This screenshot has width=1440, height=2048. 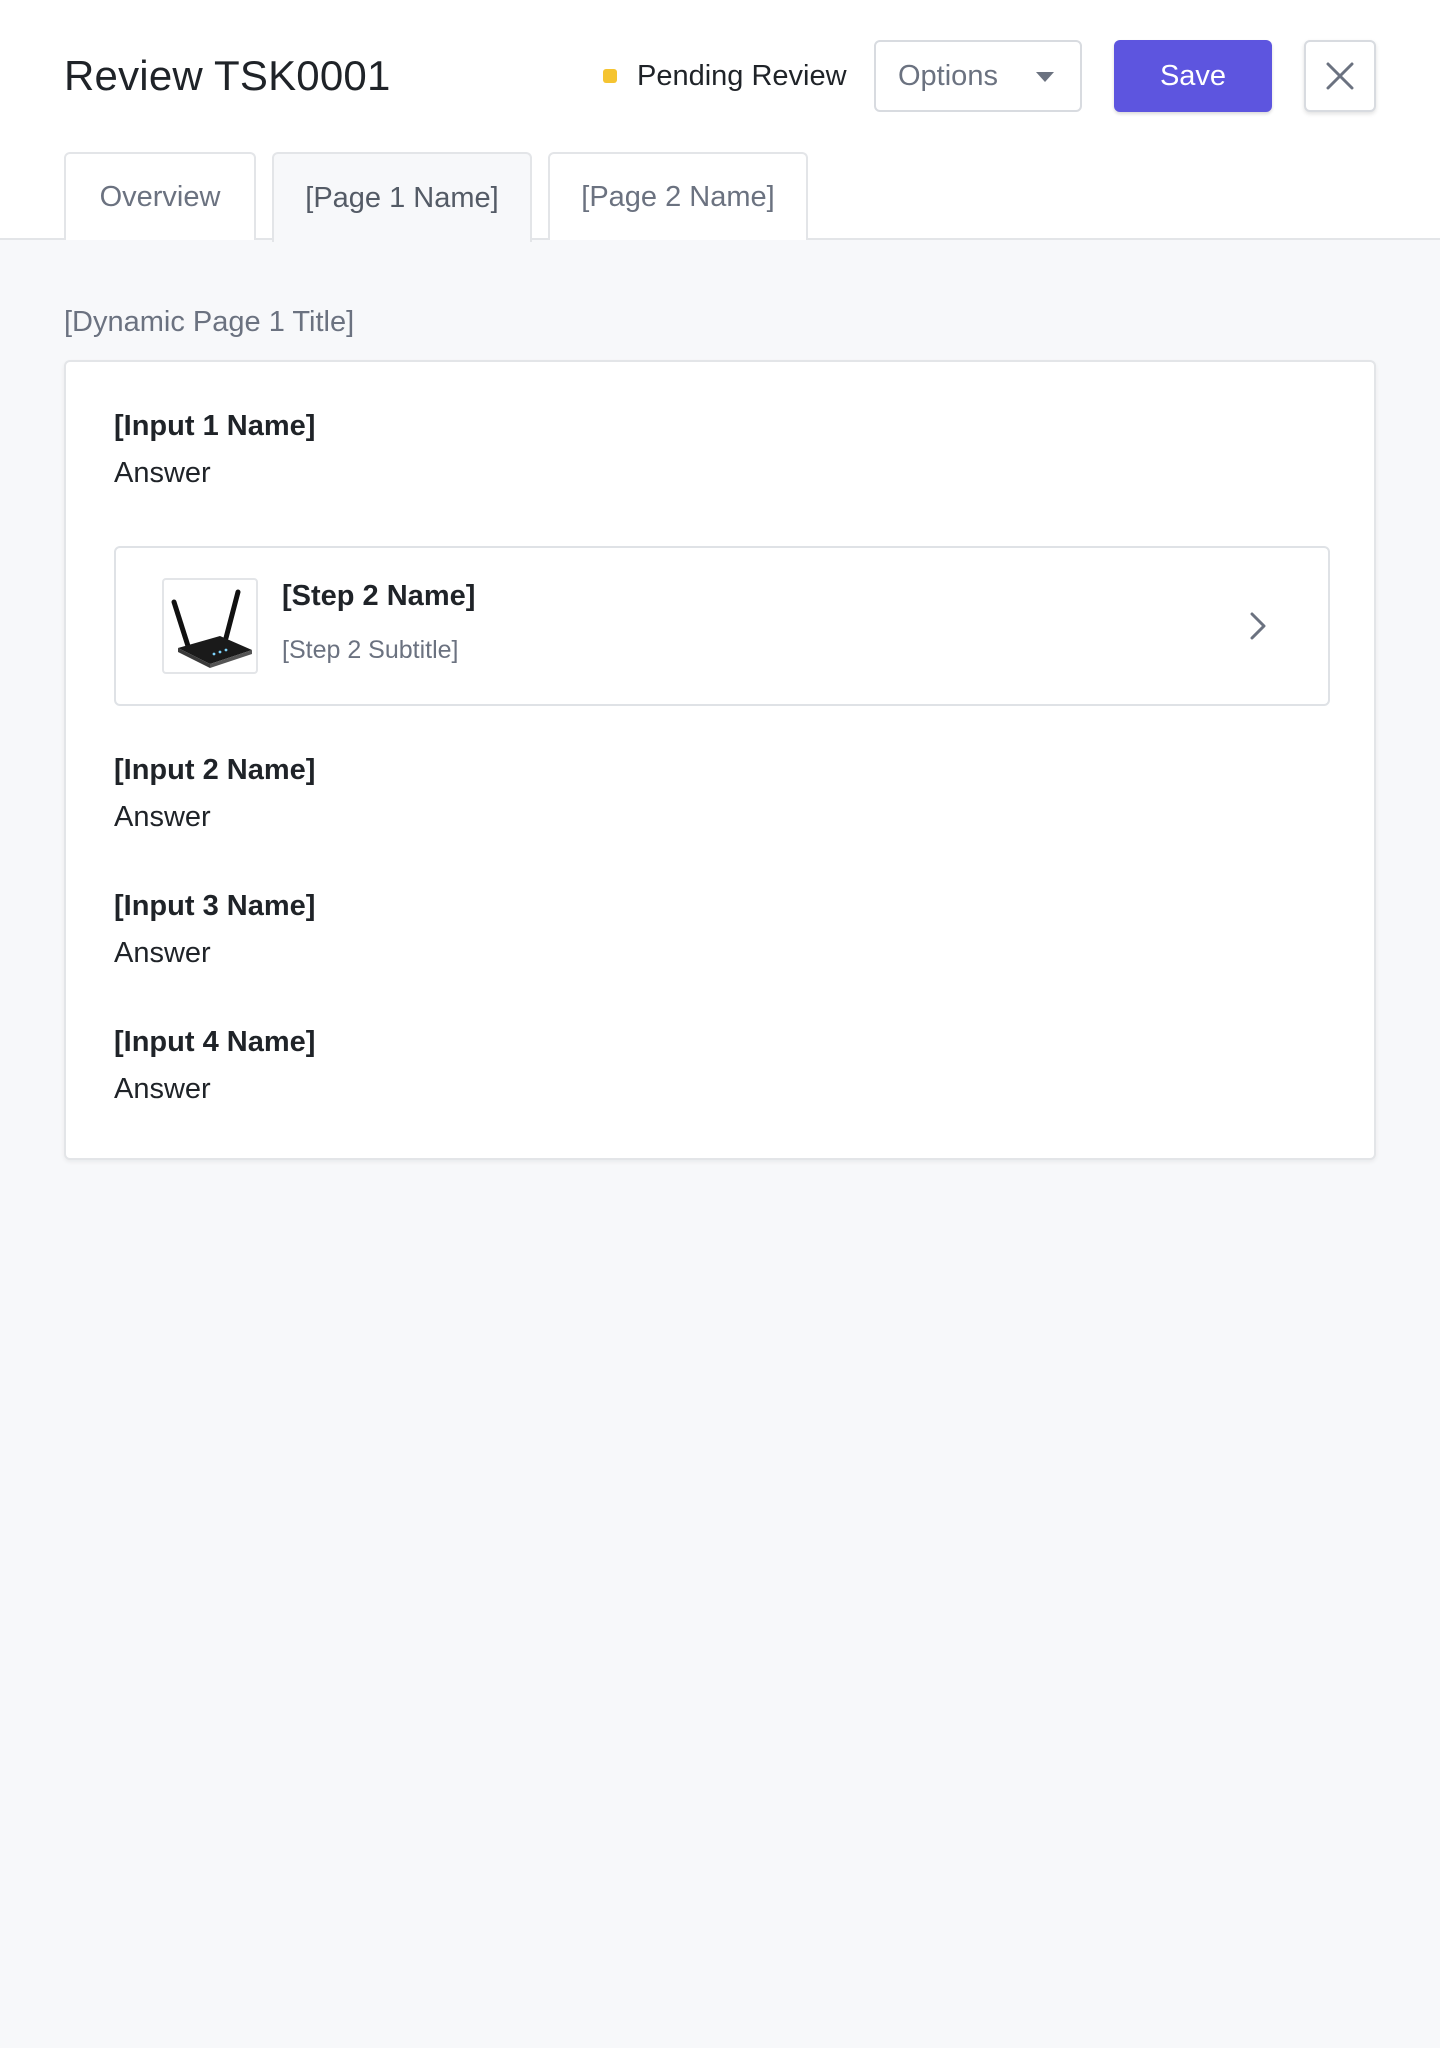 I want to click on close-button, so click(x=1340, y=76).